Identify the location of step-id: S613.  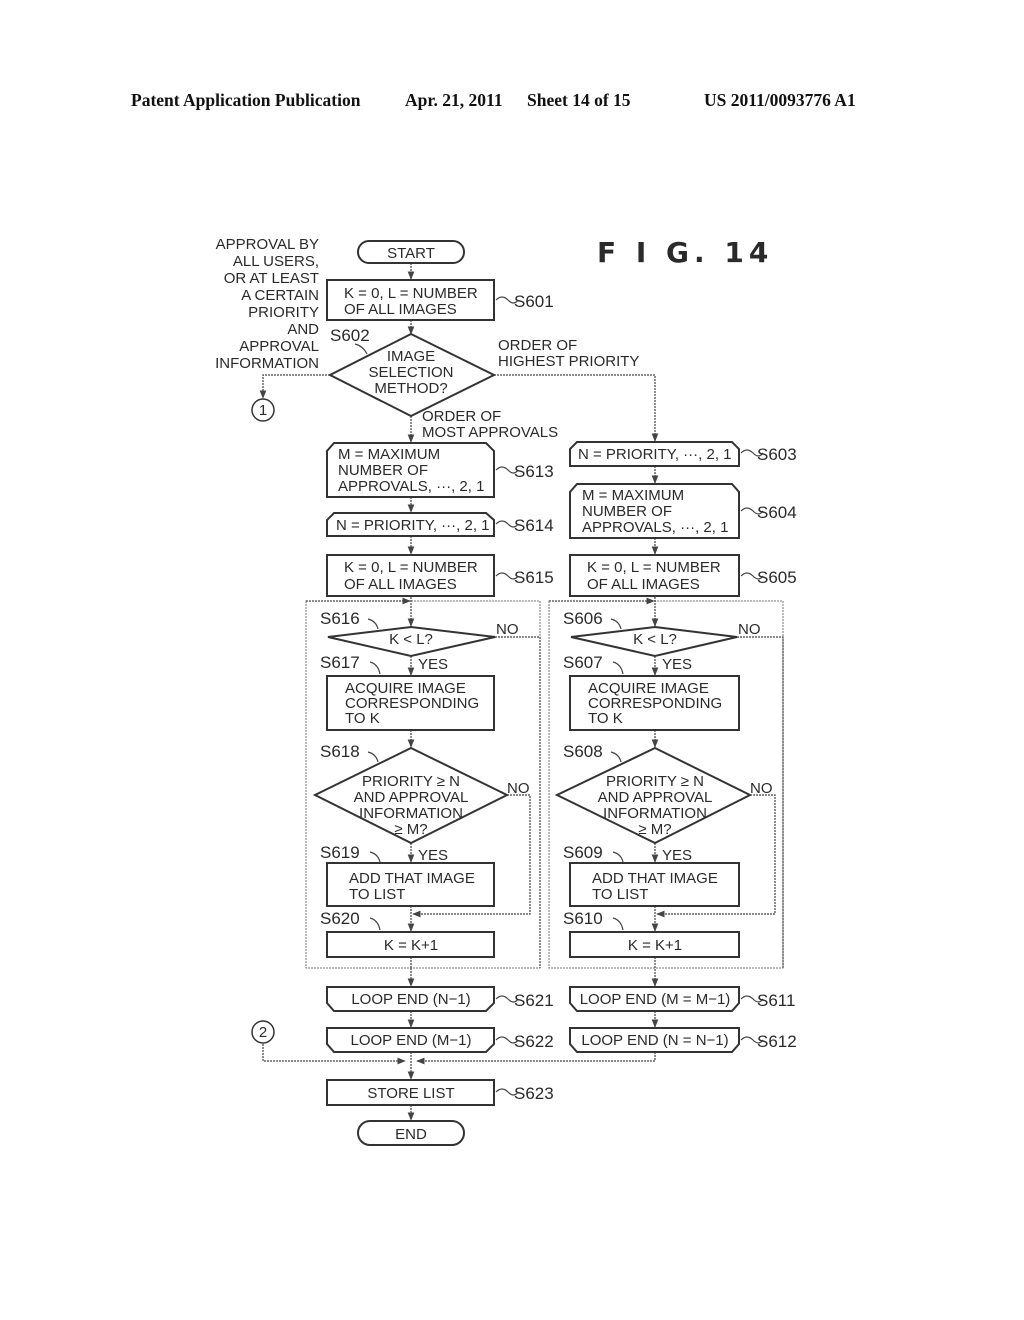
(534, 471).